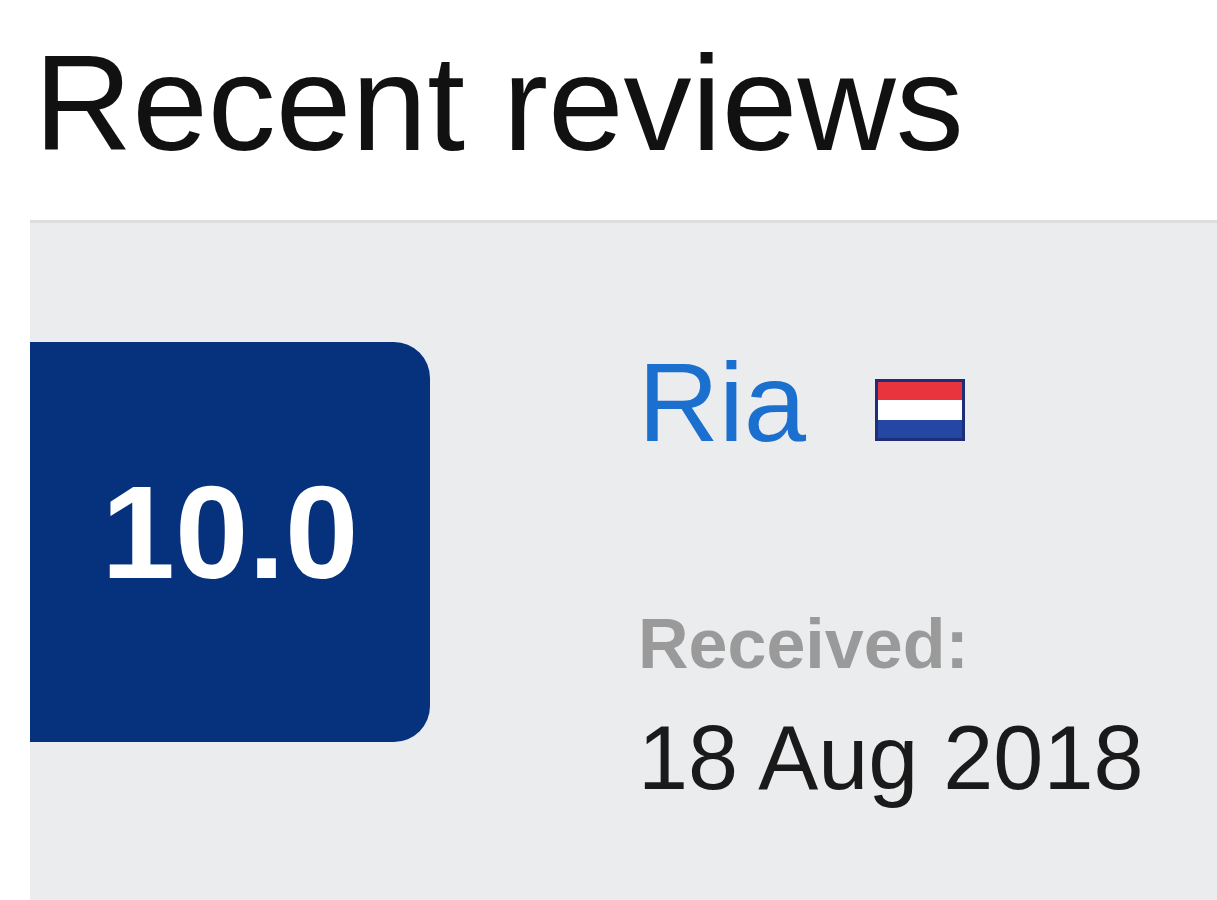  What do you see at coordinates (499, 103) in the screenshot?
I see `section-heading: Recent reviews` at bounding box center [499, 103].